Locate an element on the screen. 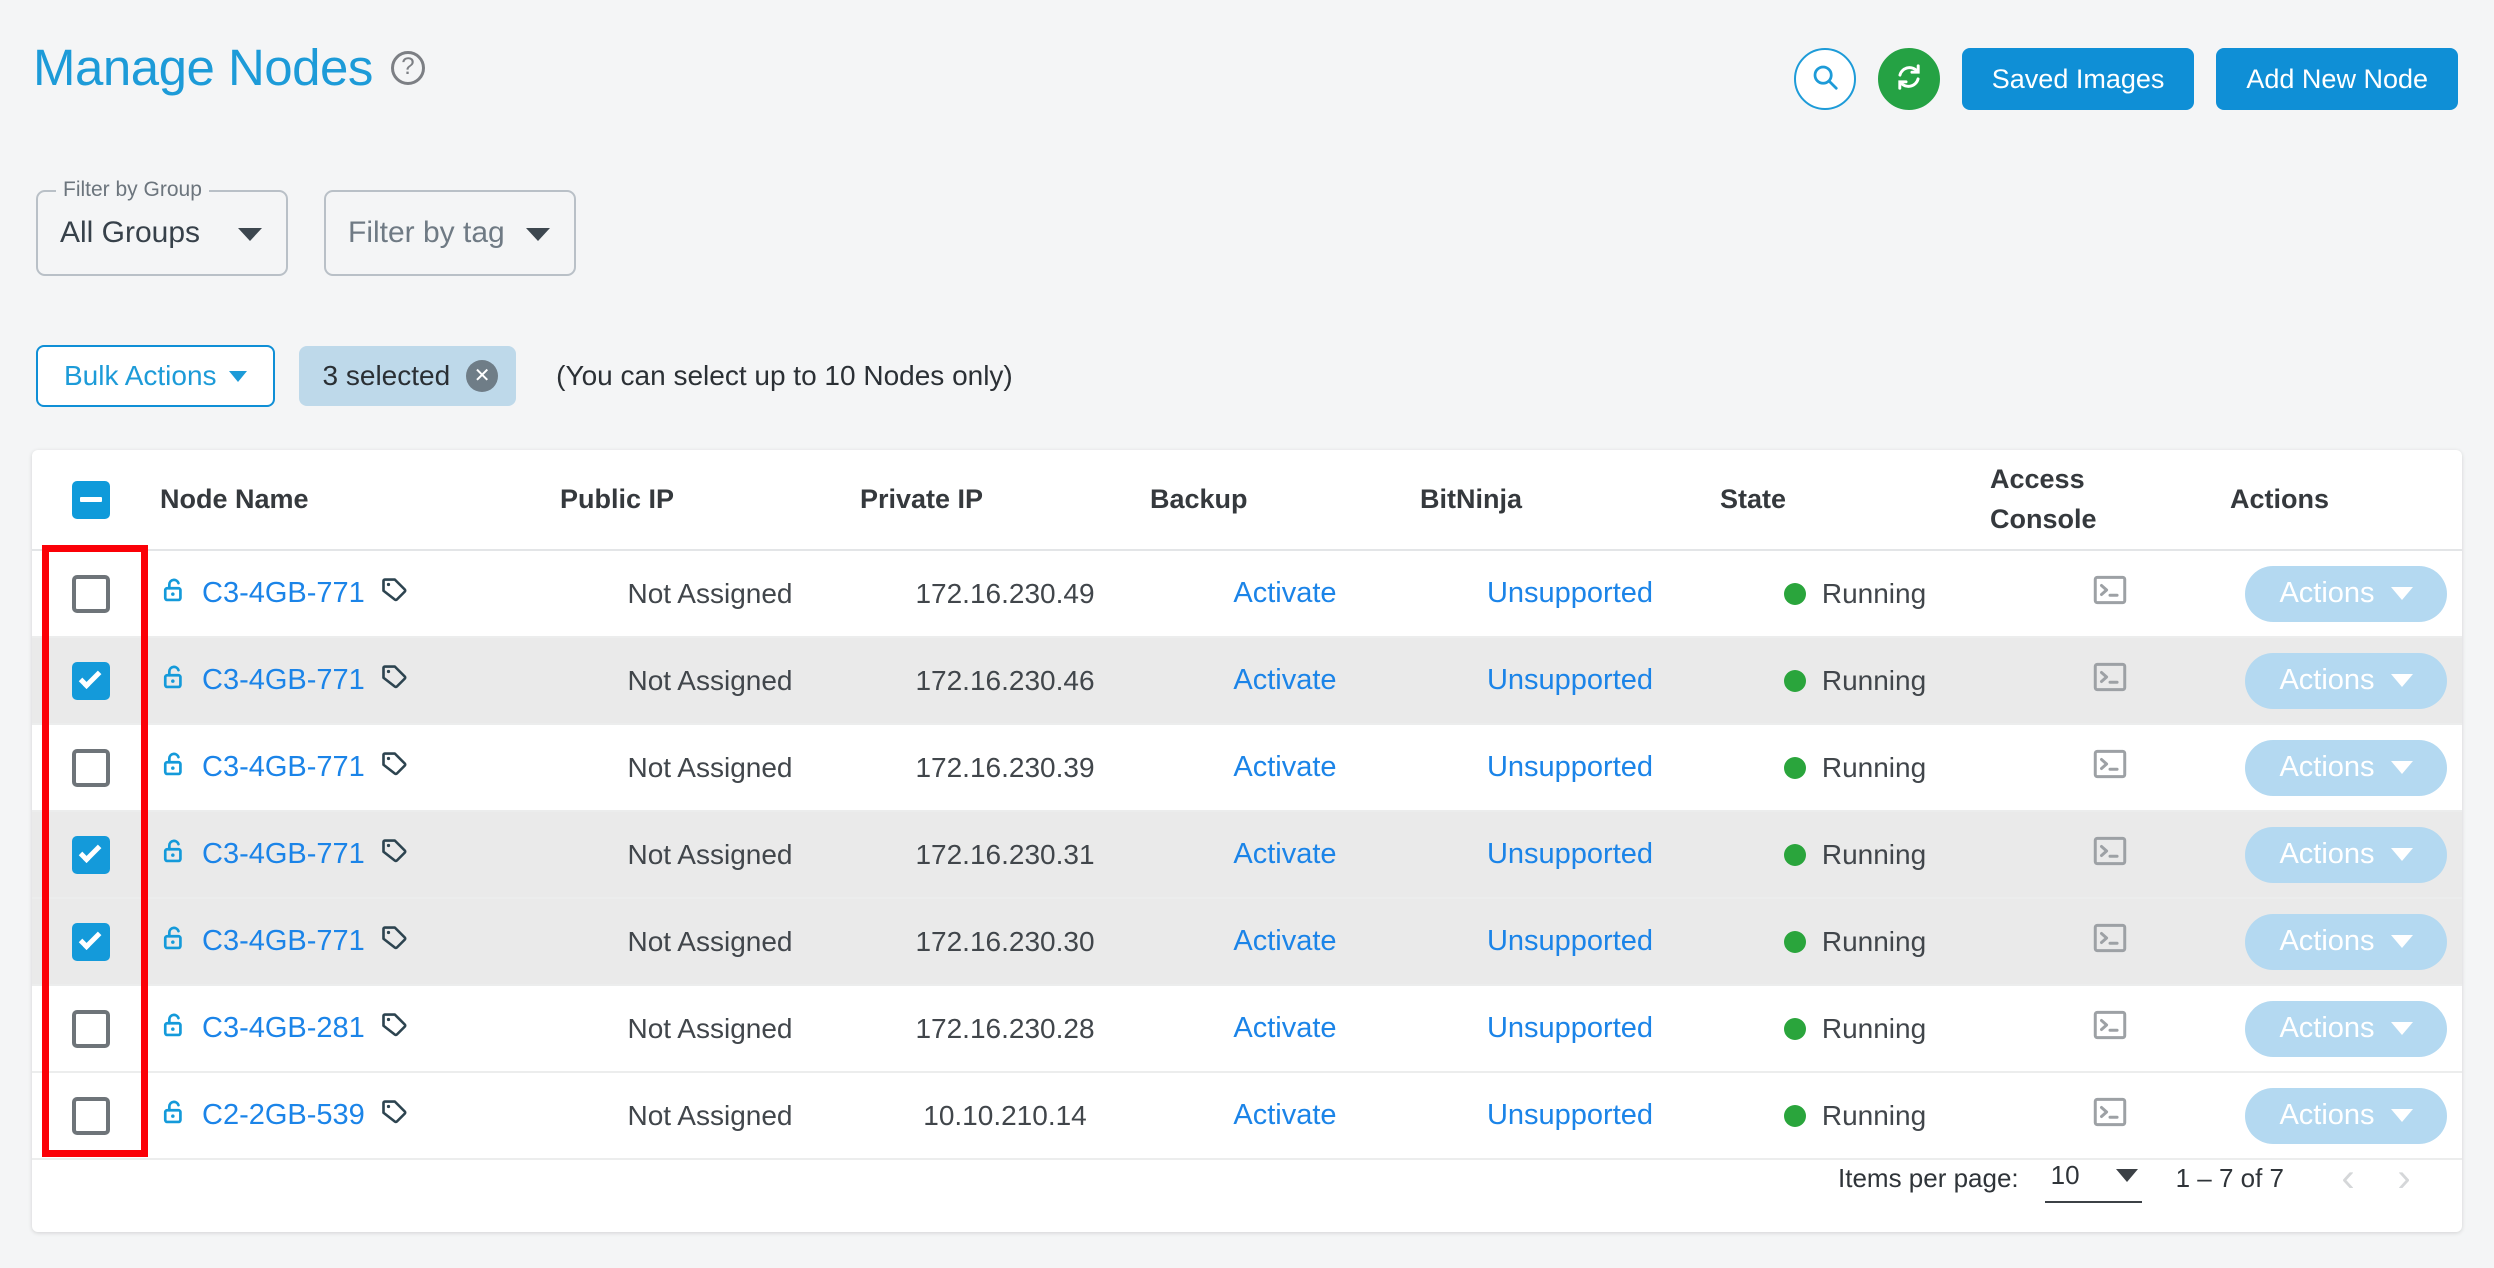 The height and width of the screenshot is (1268, 2494). column-header-node-name: Node Name is located at coordinates (355, 500).